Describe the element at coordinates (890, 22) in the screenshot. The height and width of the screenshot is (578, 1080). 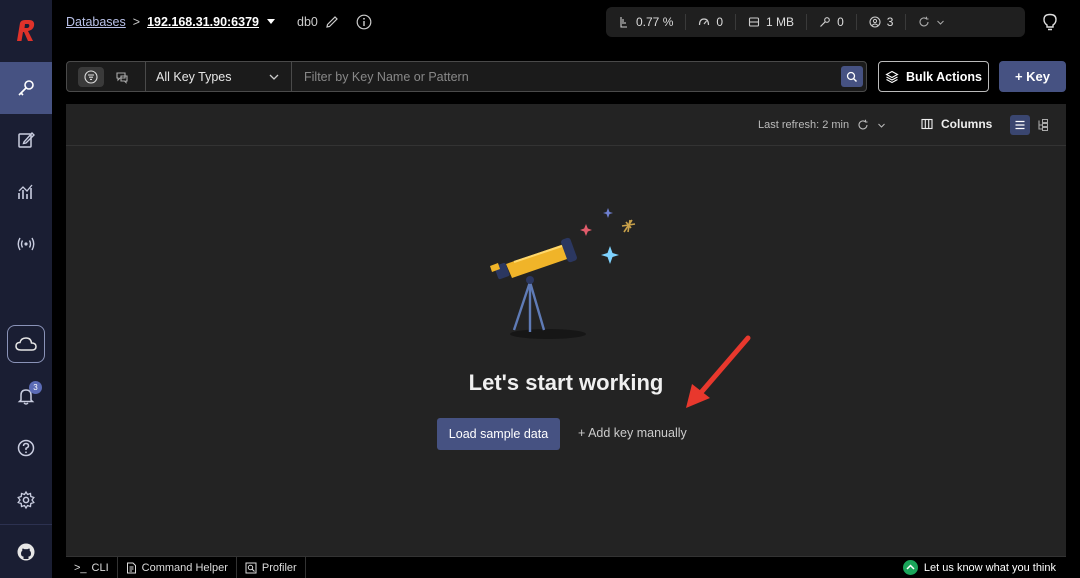
I see `stat-clients-value: 3` at that location.